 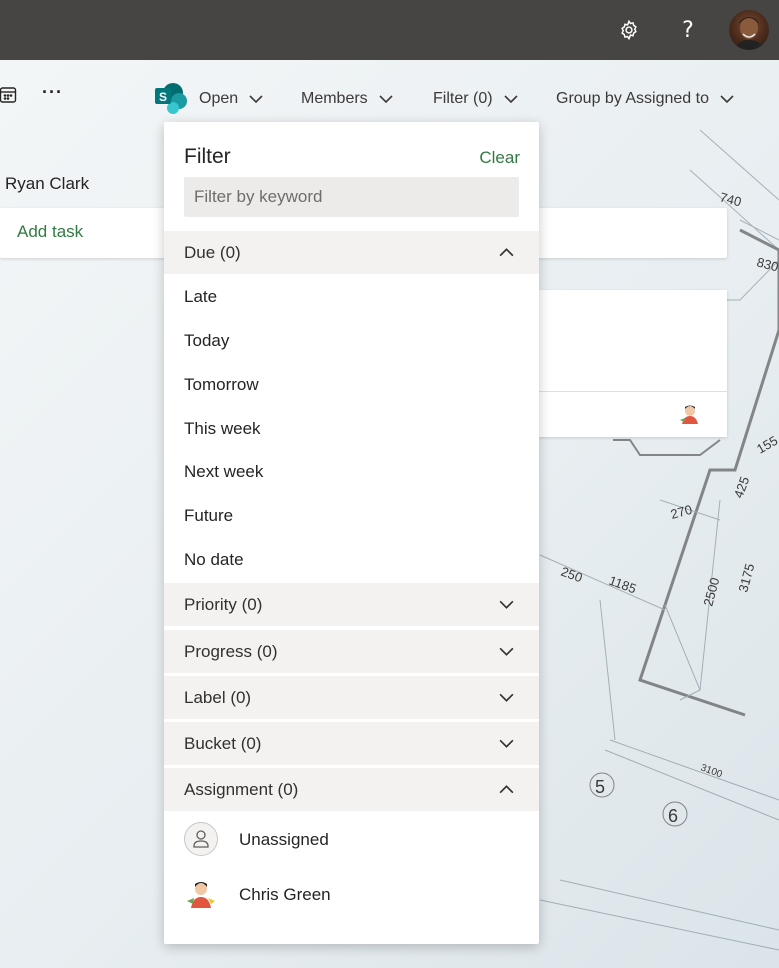 What do you see at coordinates (171, 98) in the screenshot?
I see `sharepoint-icon: S` at bounding box center [171, 98].